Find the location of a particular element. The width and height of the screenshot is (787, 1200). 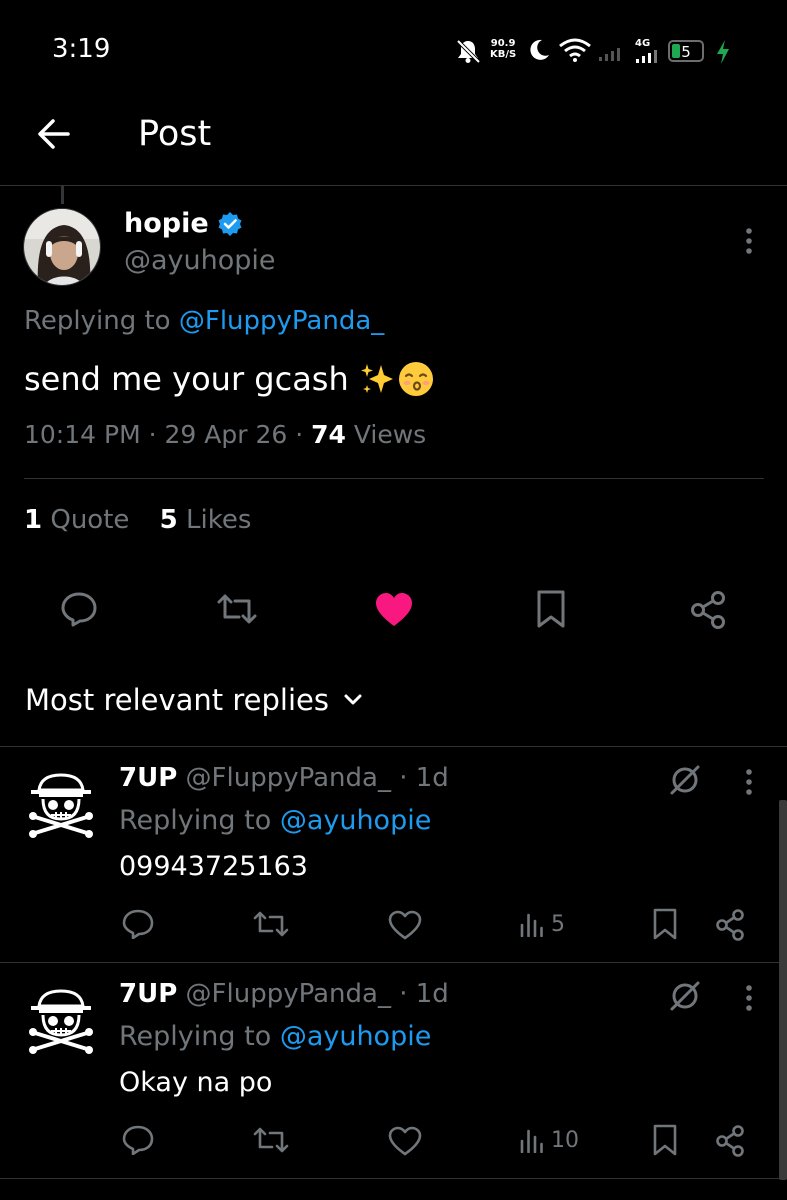

signal-weak-icon is located at coordinates (609, 54).